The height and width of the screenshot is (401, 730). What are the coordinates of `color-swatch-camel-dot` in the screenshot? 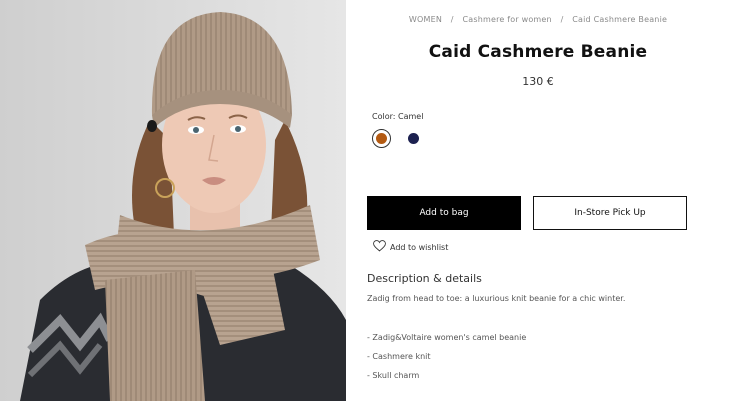 It's located at (381, 138).